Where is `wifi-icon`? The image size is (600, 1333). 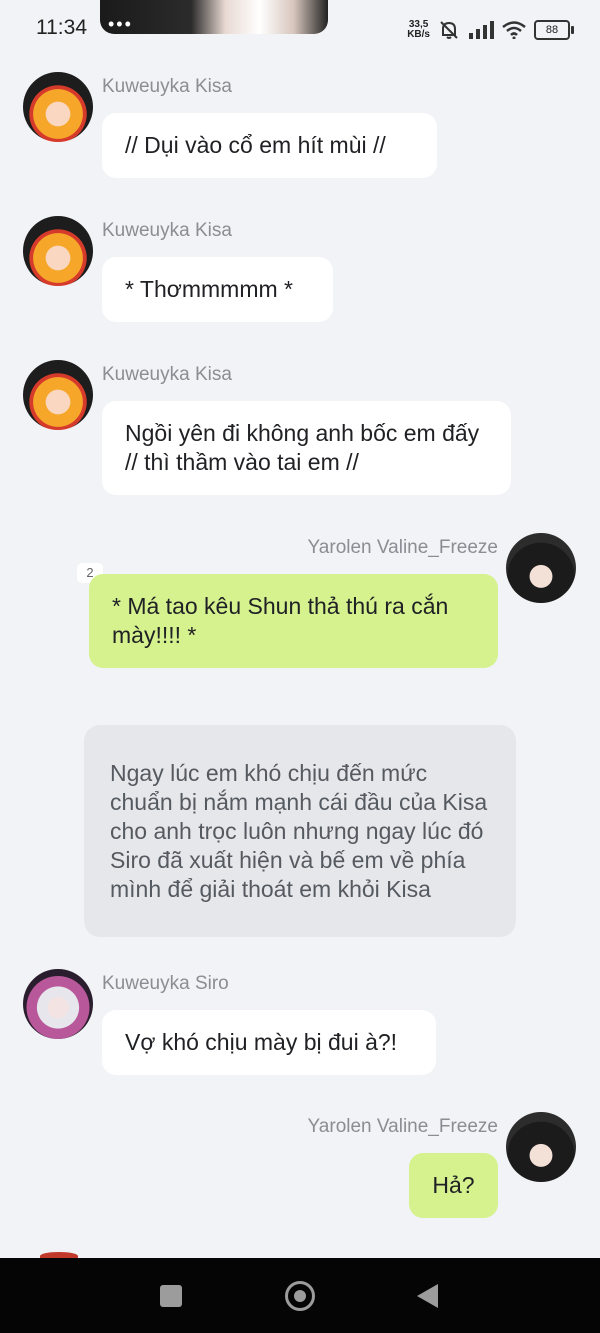
wifi-icon is located at coordinates (514, 30).